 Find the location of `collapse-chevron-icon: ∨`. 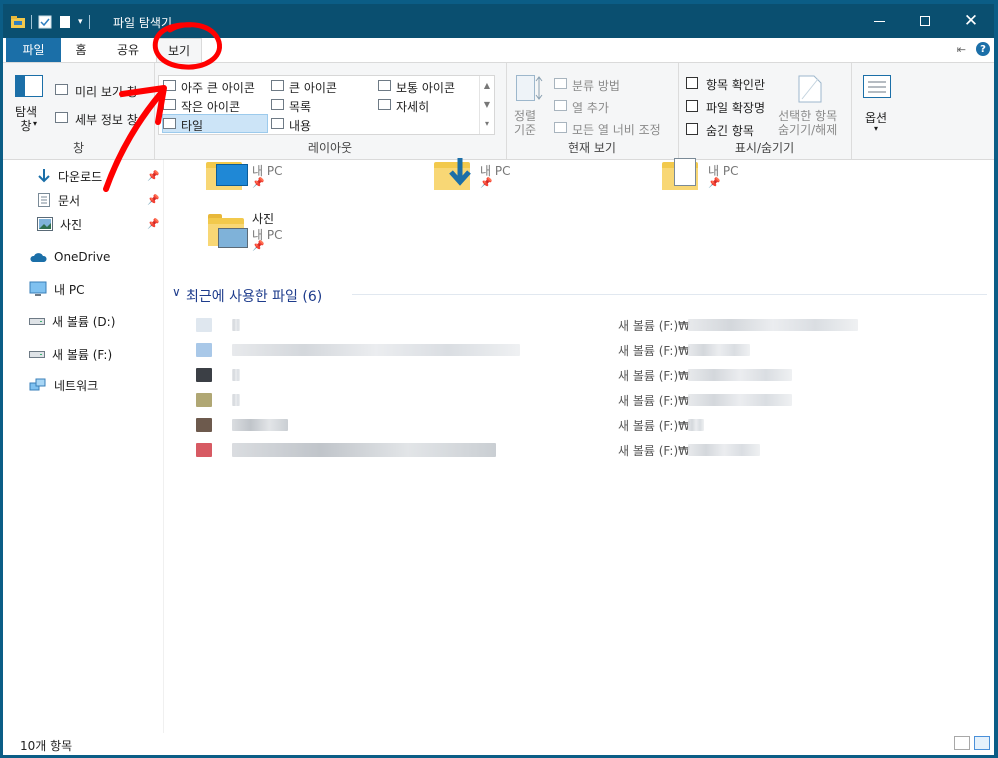

collapse-chevron-icon: ∨ is located at coordinates (176, 292).